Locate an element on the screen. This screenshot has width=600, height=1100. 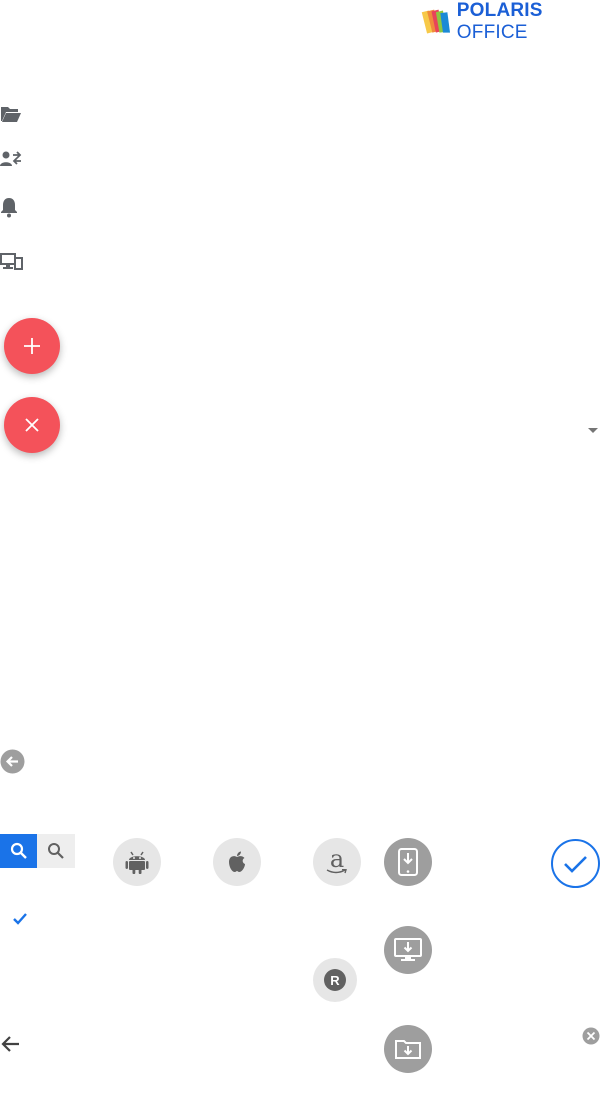
folder-download-button is located at coordinates (408, 1049).